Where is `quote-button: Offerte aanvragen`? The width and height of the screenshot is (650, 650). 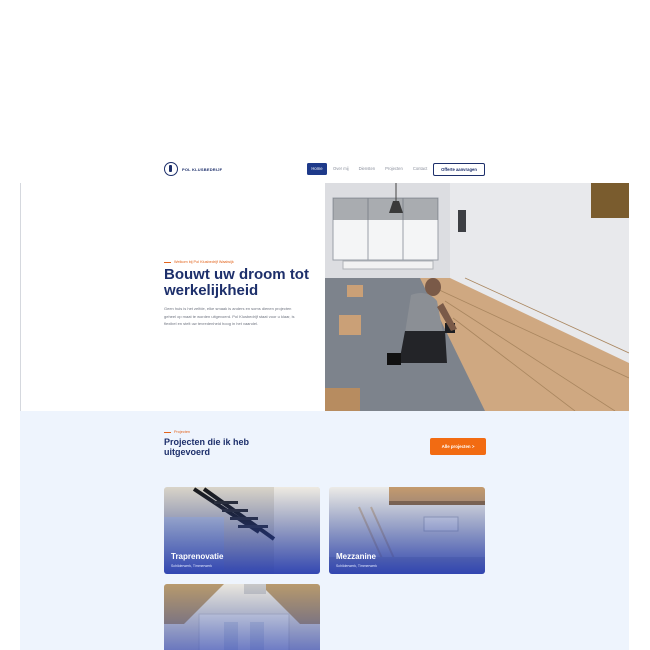
quote-button: Offerte aanvragen is located at coordinates (459, 169).